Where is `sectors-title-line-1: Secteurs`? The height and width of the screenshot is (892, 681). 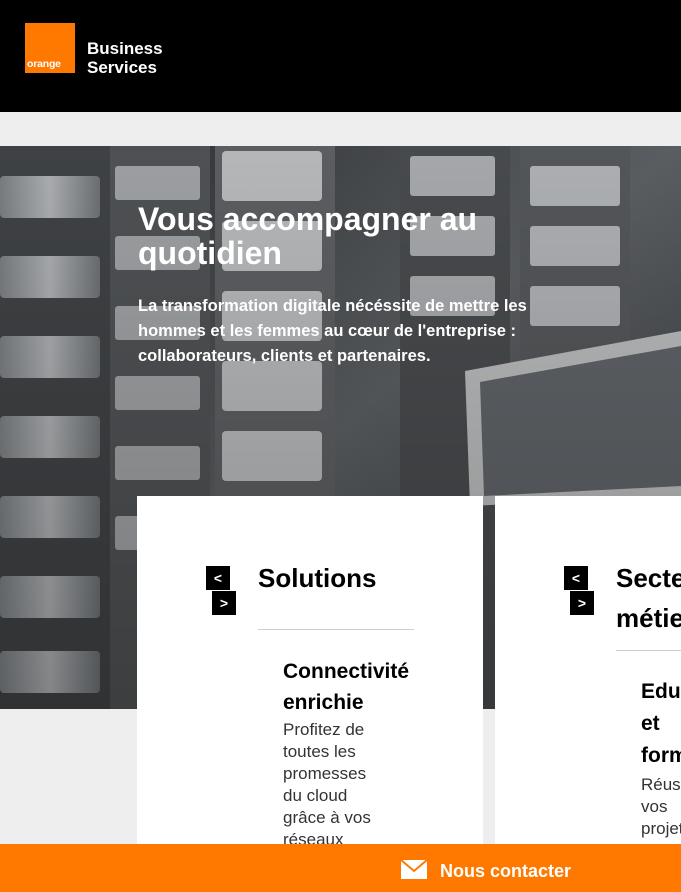
sectors-title-line-1: Secteurs is located at coordinates (648, 578).